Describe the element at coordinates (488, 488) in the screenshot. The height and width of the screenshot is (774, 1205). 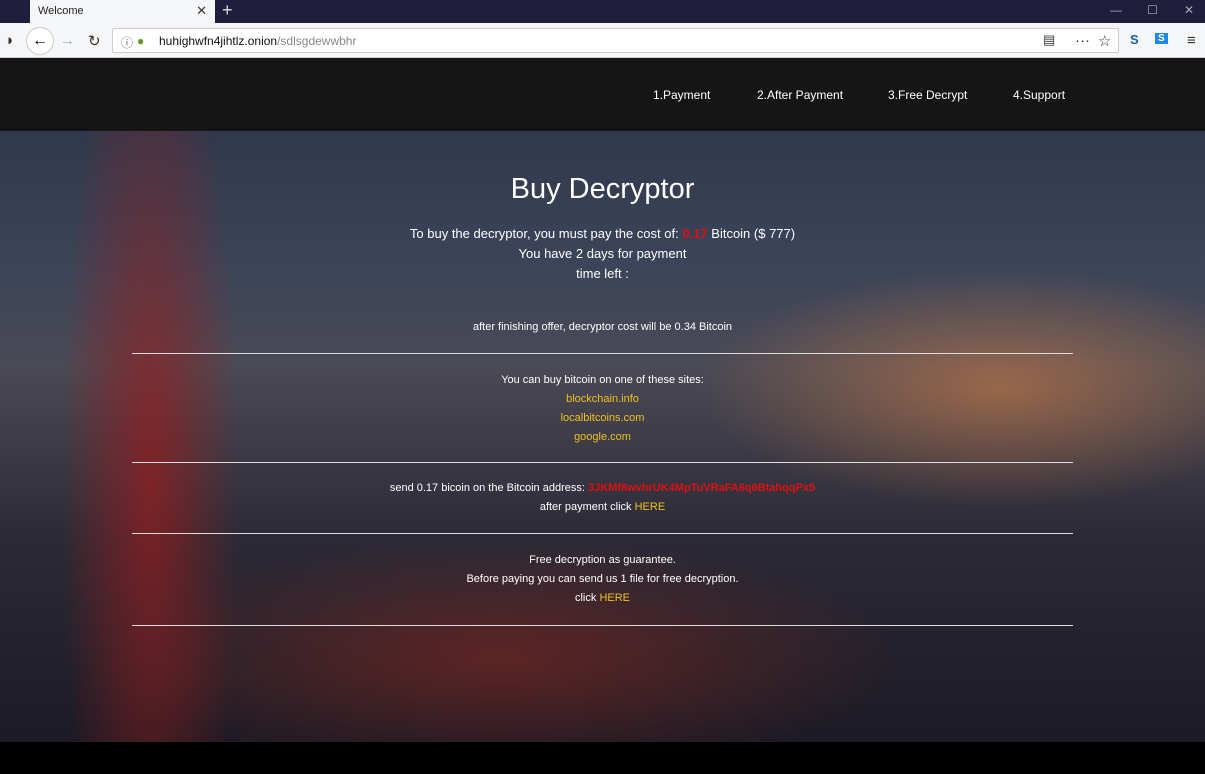
I see `send-text: send 0.17 bicoin on the Bitcoin address:` at that location.